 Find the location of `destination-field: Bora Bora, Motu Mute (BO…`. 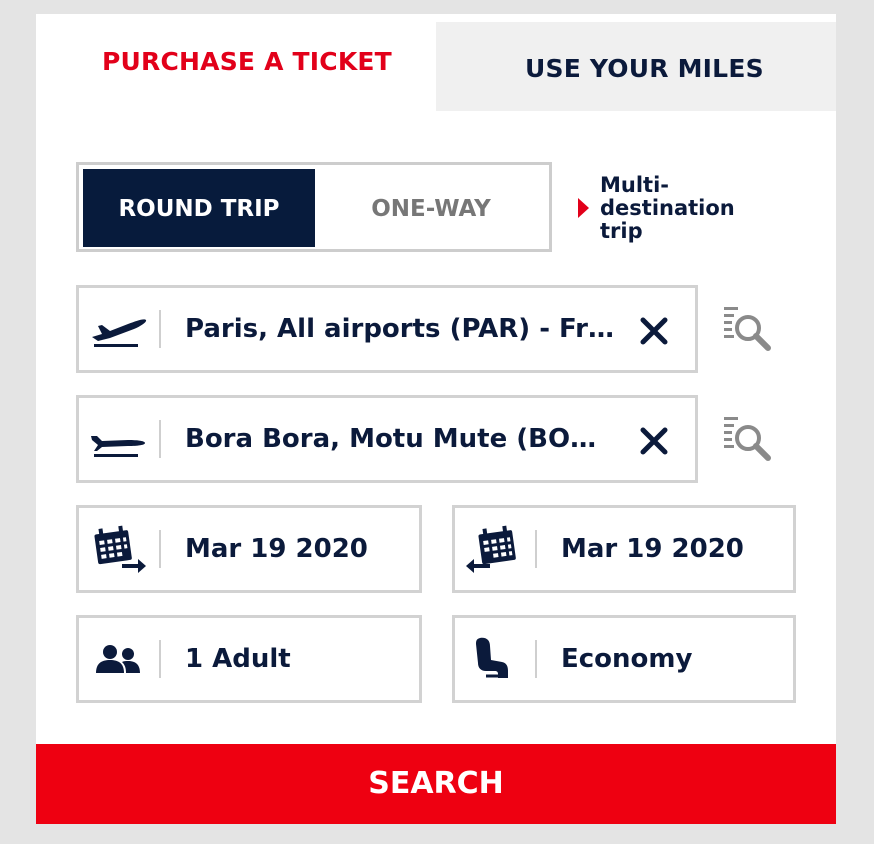

destination-field: Bora Bora, Motu Mute (BO… is located at coordinates (387, 439).